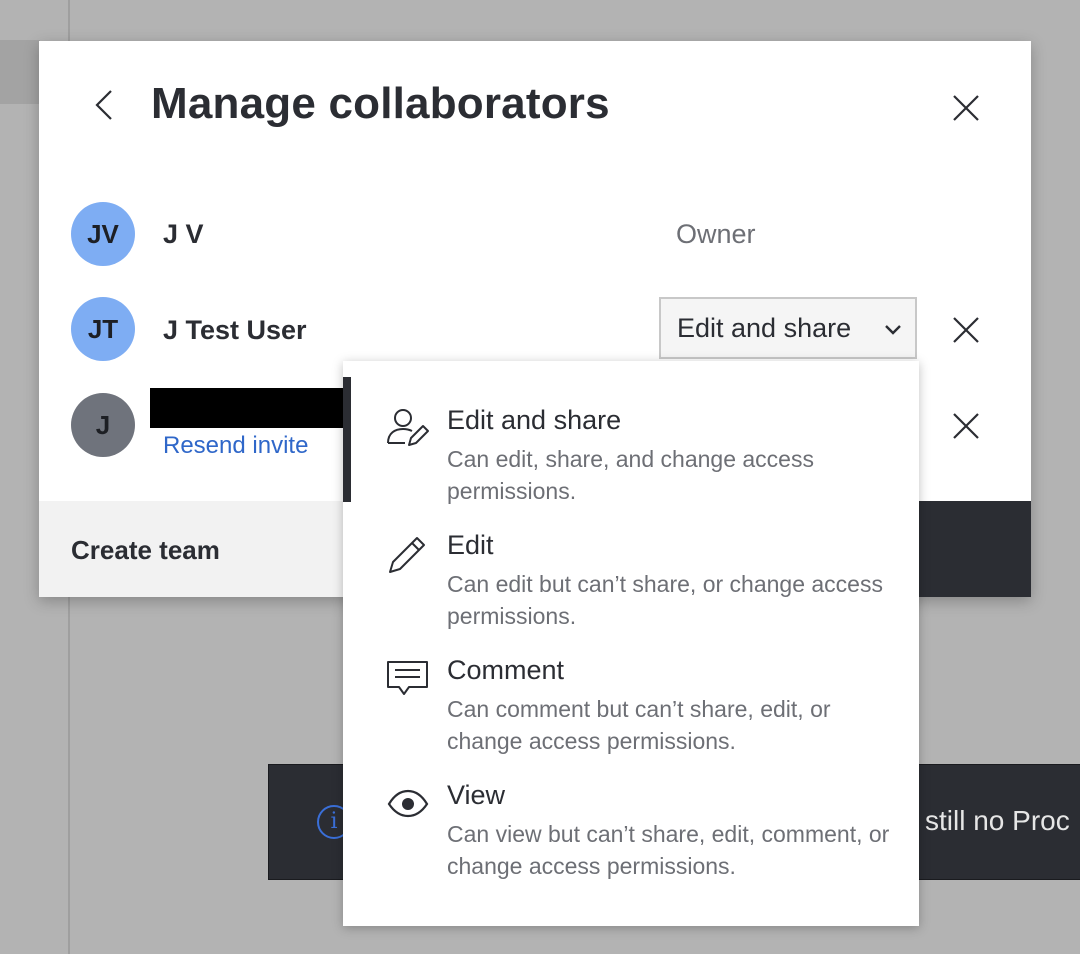 Image resolution: width=1080 pixels, height=954 pixels. I want to click on collaborator-name: J V, so click(183, 234).